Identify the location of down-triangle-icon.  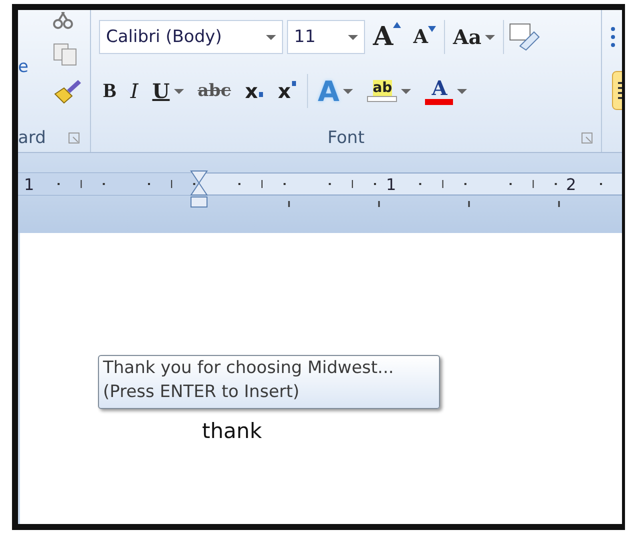
(432, 29).